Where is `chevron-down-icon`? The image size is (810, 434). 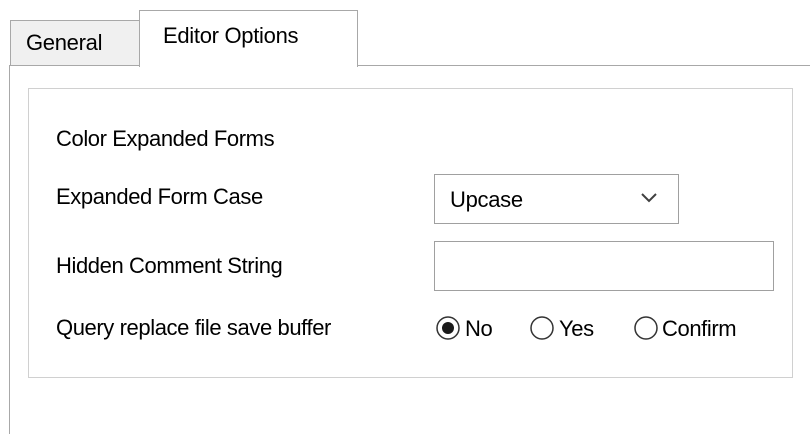
chevron-down-icon is located at coordinates (649, 198).